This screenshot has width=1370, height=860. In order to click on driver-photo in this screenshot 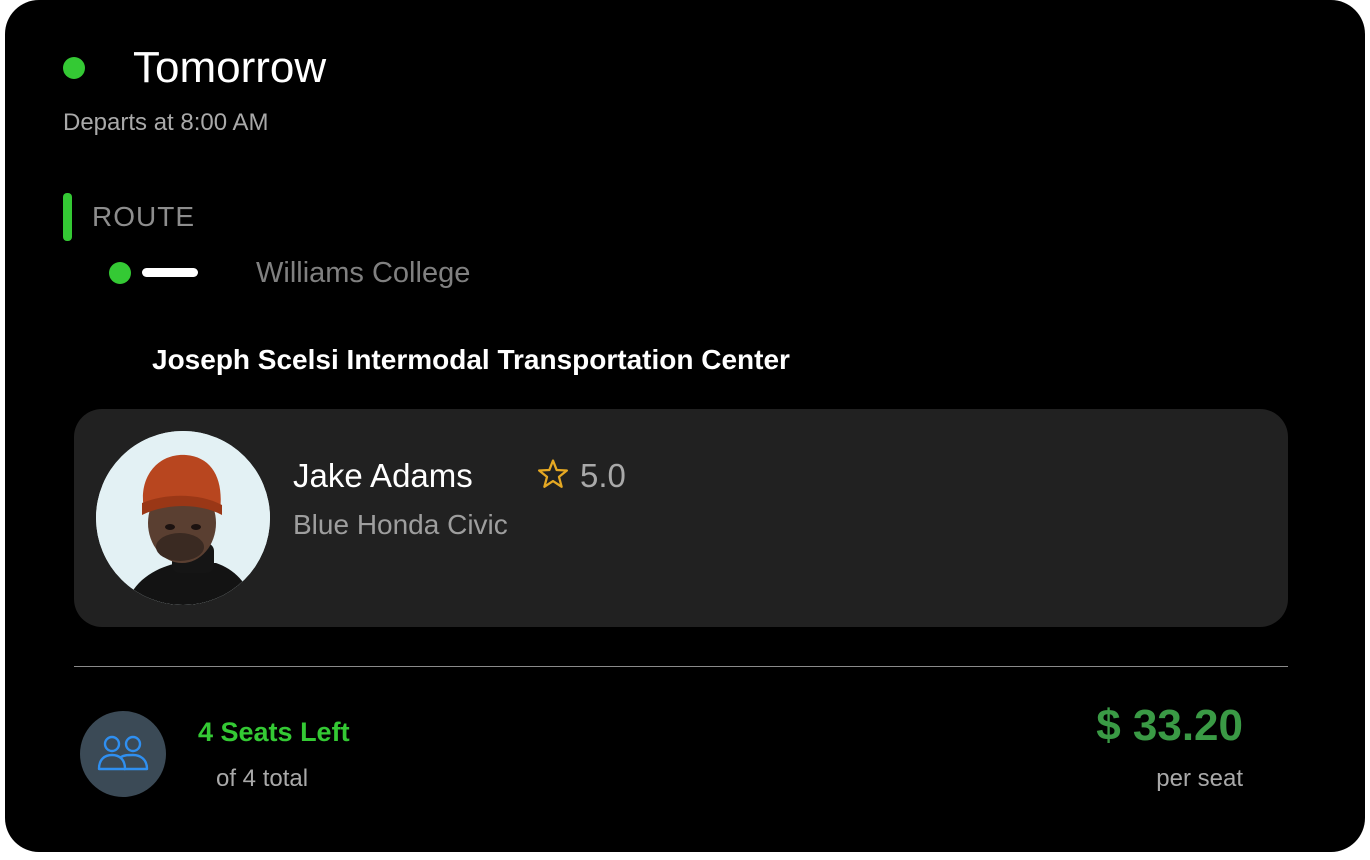, I will do `click(183, 518)`.